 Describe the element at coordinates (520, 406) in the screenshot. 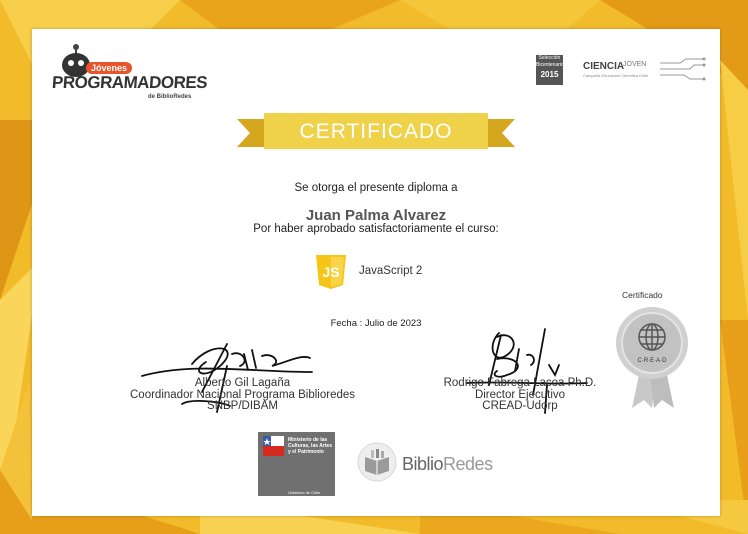

I see `signatory-2-org: CREAD-Udorp` at that location.